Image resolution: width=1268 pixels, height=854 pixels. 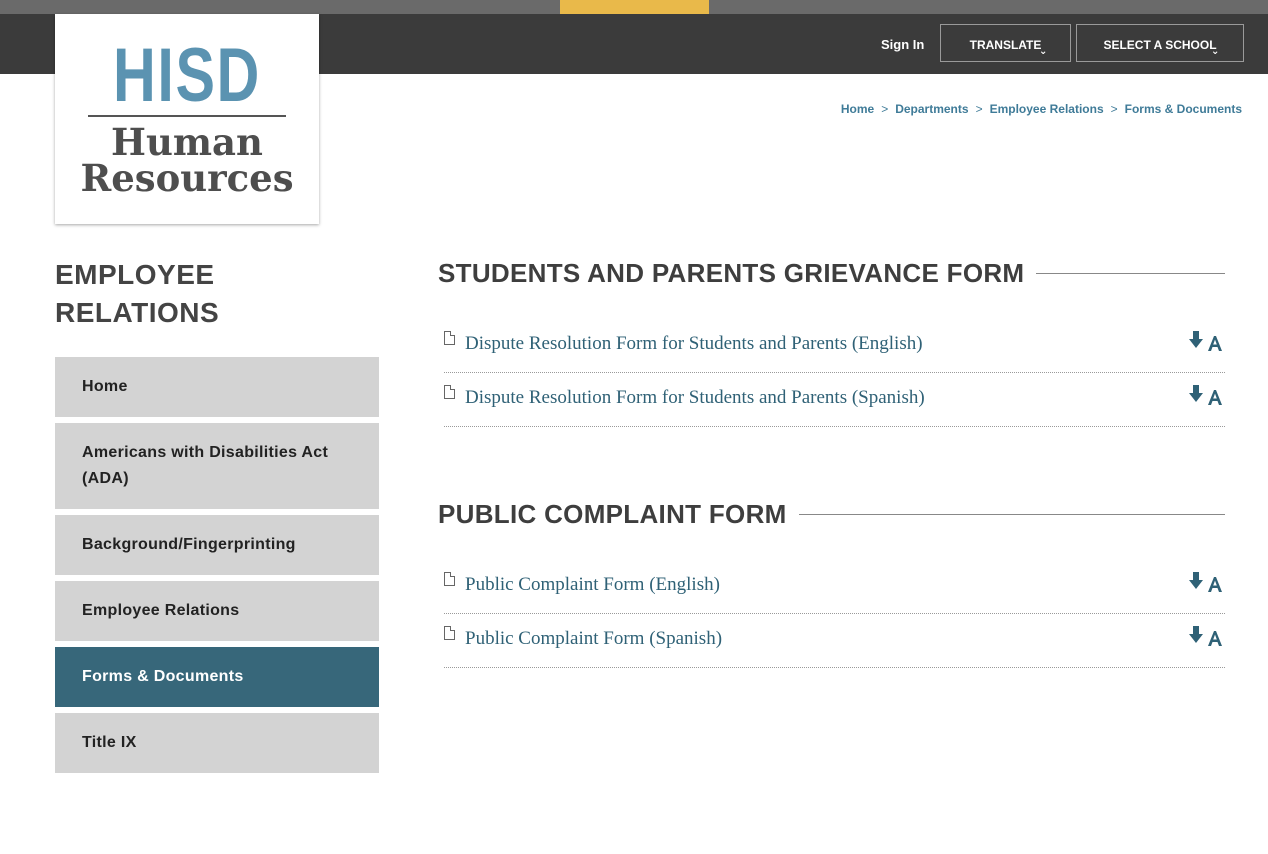 I want to click on sidebar-item-background-fingerprinting: Background/Fingerprinting, so click(x=217, y=545).